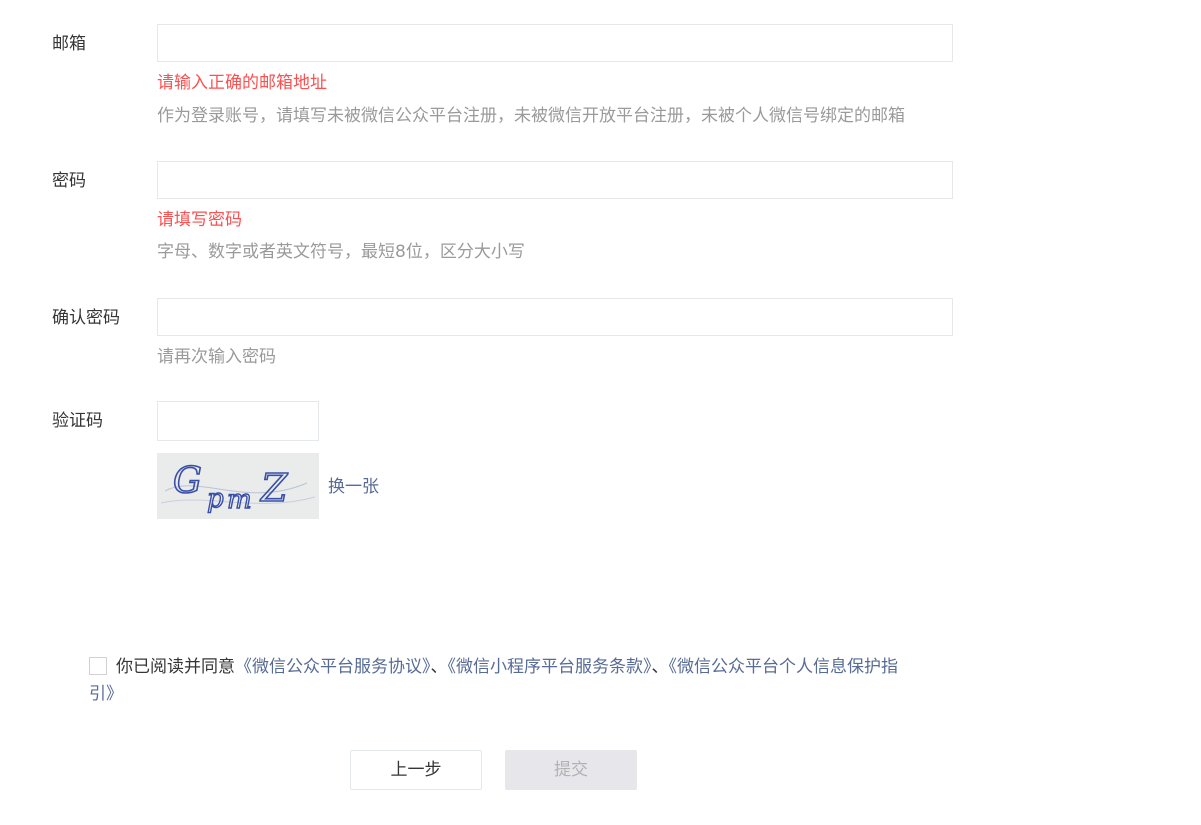  What do you see at coordinates (341, 252) in the screenshot?
I see `password-tip: 字母、数字或者英文符号，最短8位，区分大小写` at bounding box center [341, 252].